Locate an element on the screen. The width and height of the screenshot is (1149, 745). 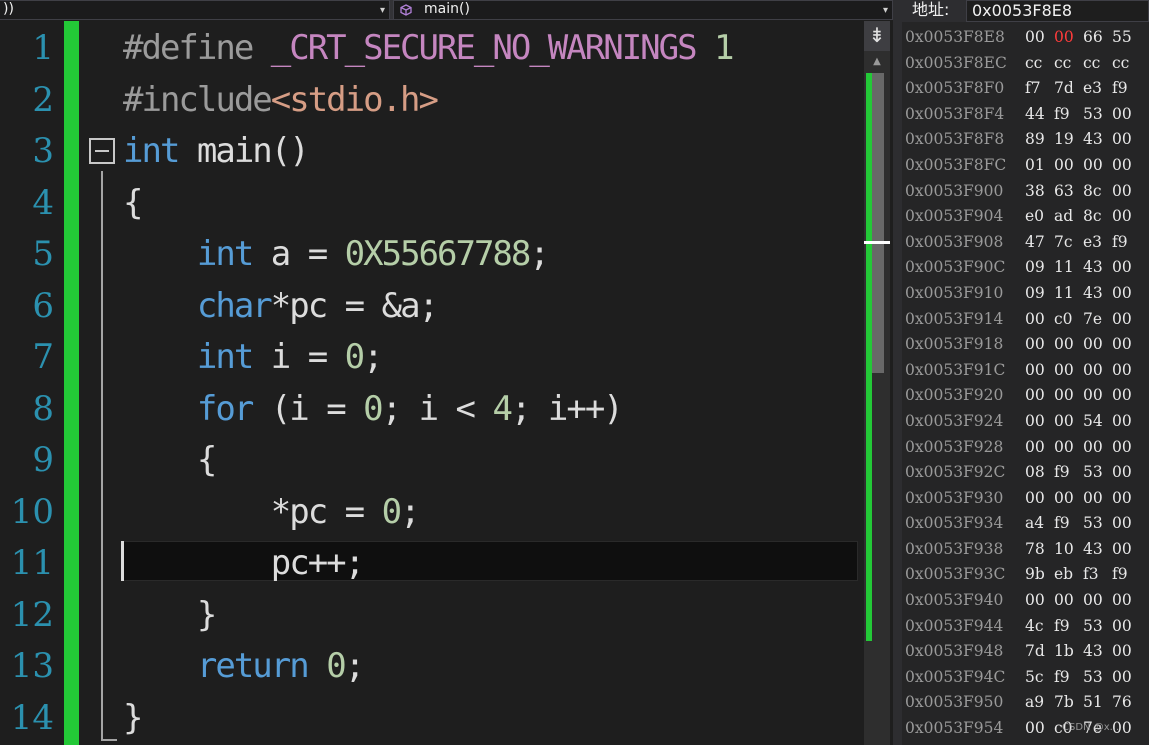
memory-row: 0x0053F90C 09 11 43 00 is located at coordinates (1025, 268).